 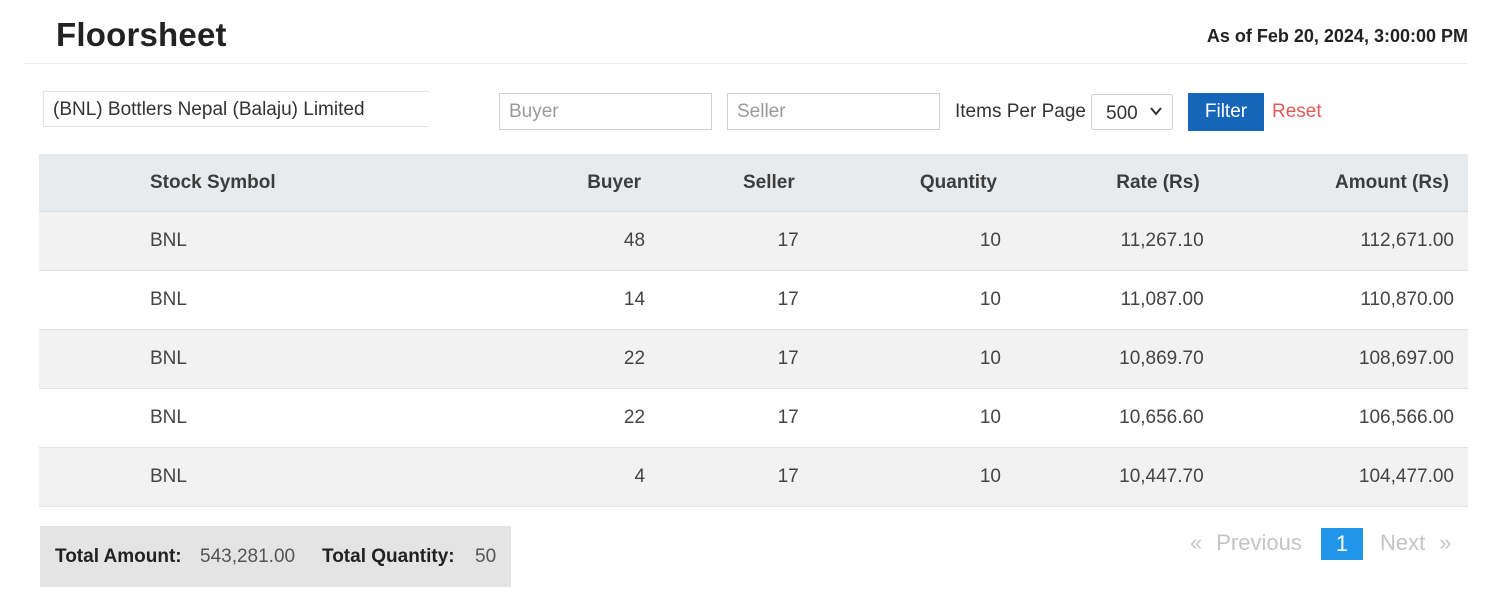 I want to click on cell-amount: 112,671.00, so click(x=1407, y=240).